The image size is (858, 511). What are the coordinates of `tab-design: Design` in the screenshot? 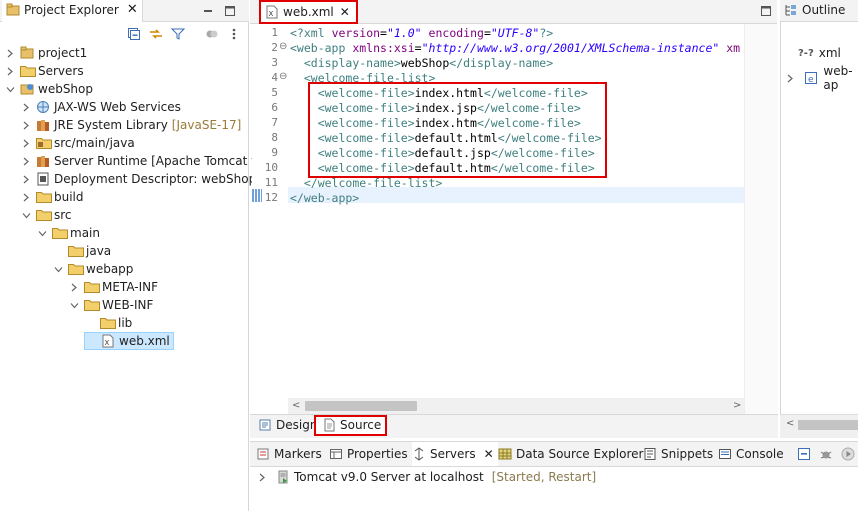 It's located at (287, 425).